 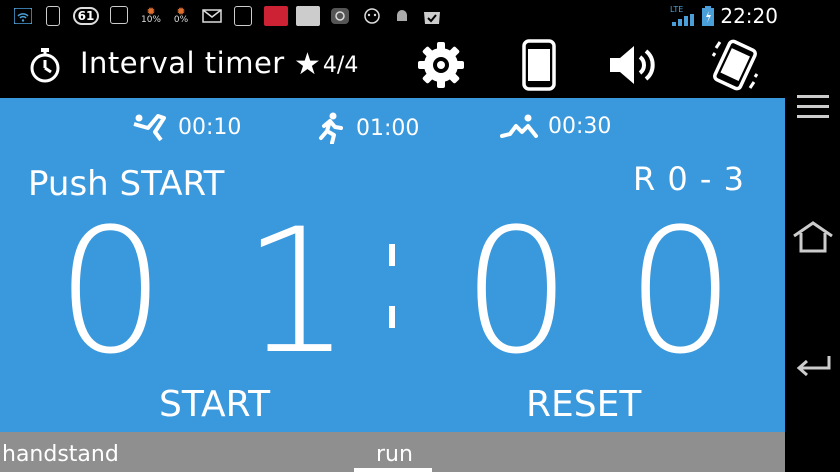 I want to click on news-icon, so click(x=276, y=16).